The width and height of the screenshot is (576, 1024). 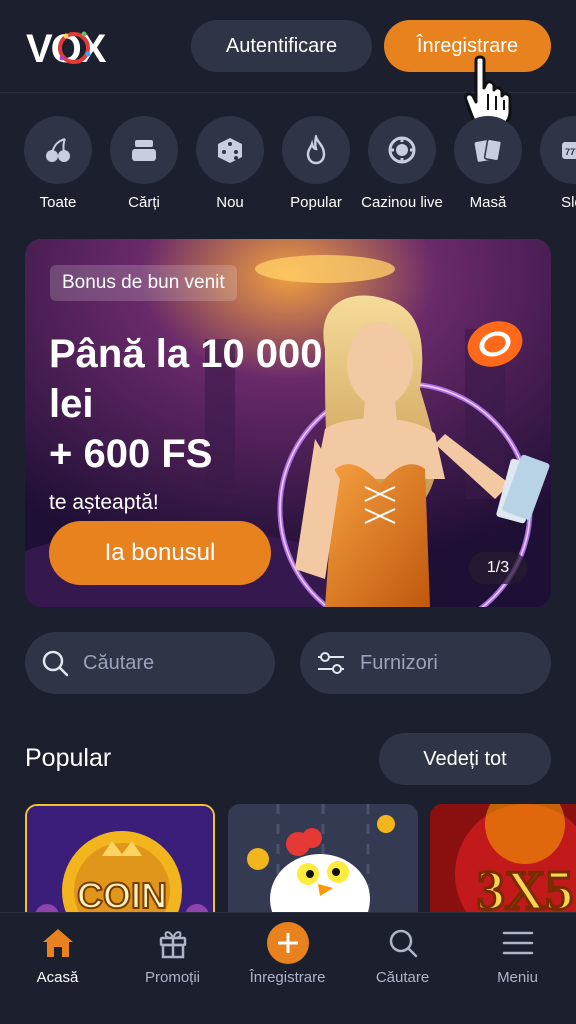 I want to click on see-all-button: Vedeți tot, so click(x=465, y=759).